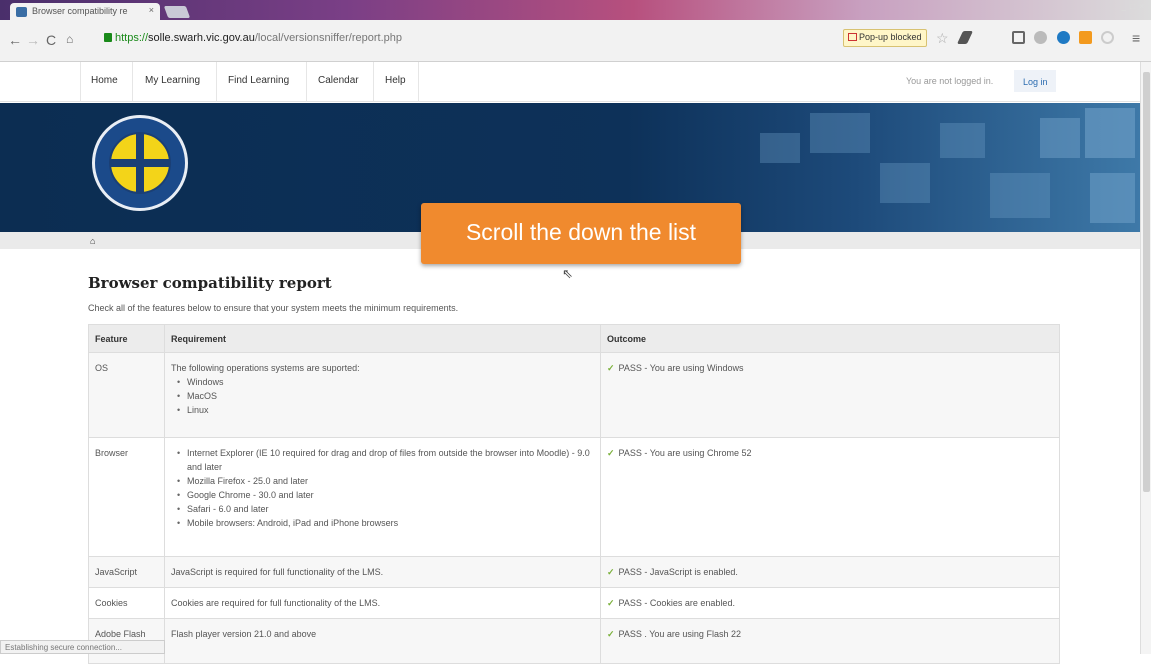 Image resolution: width=1151 pixels, height=664 pixels. What do you see at coordinates (258, 80) in the screenshot?
I see `nav-item-find-learning: Find Learning` at bounding box center [258, 80].